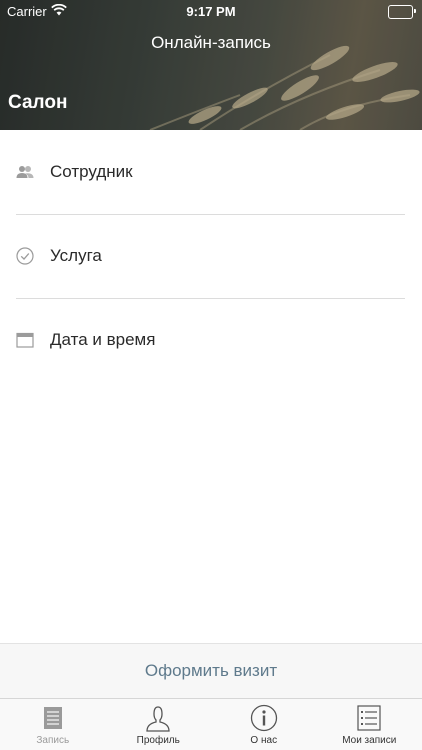  What do you see at coordinates (211, 340) in the screenshot?
I see `menu-item-datetime: Дата и время` at bounding box center [211, 340].